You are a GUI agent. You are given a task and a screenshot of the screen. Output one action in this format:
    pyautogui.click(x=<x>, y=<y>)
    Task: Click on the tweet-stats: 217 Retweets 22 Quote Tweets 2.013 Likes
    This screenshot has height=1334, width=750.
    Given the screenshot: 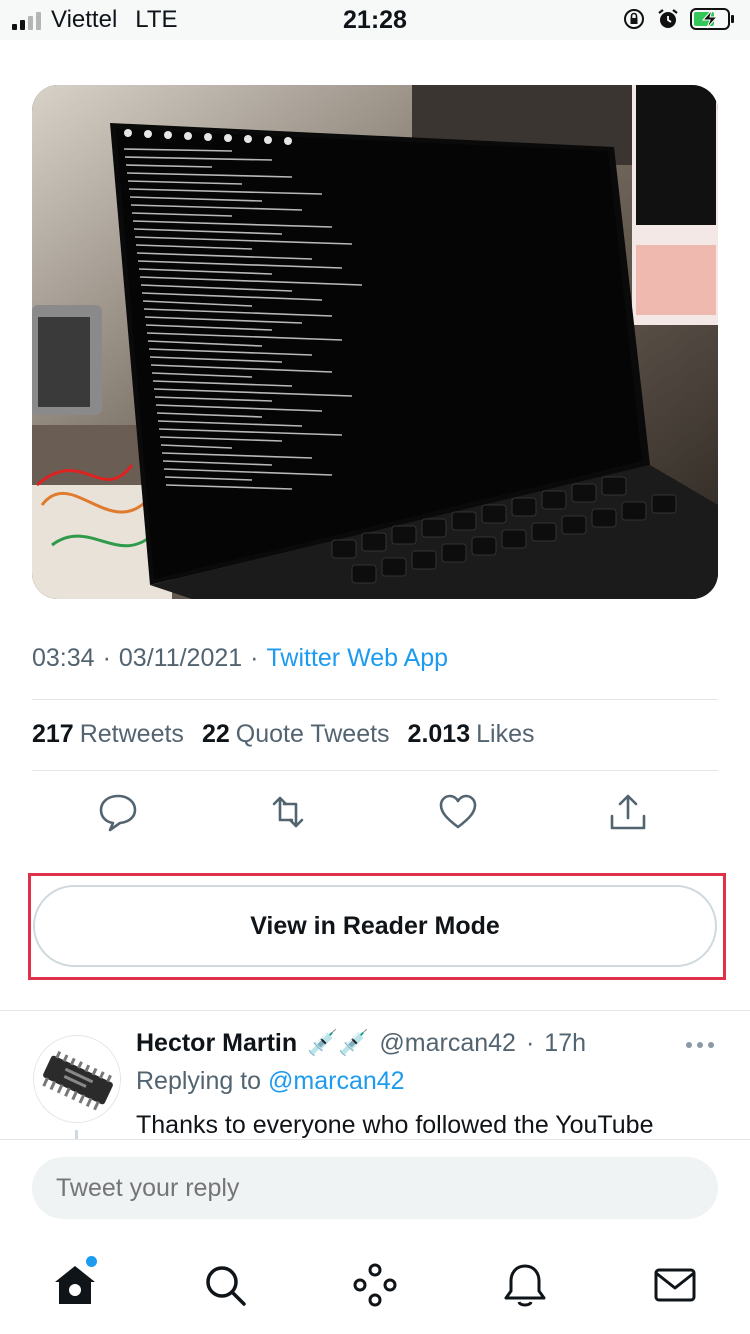 What is the action you would take?
    pyautogui.click(x=283, y=734)
    